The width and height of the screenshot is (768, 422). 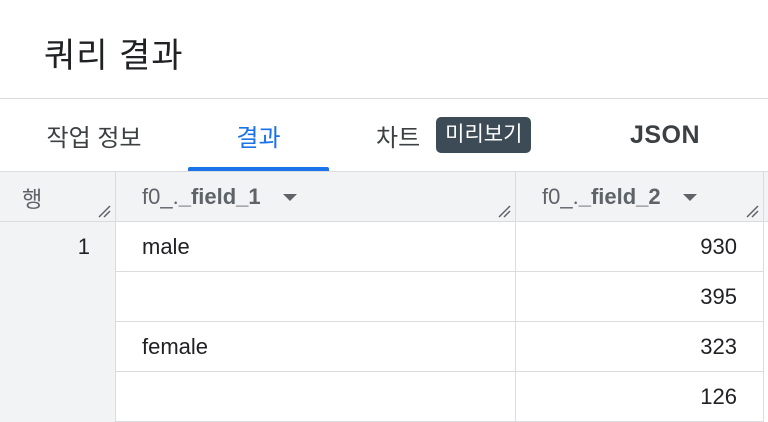 What do you see at coordinates (114, 56) in the screenshot?
I see `page-title: 쿼리 결과` at bounding box center [114, 56].